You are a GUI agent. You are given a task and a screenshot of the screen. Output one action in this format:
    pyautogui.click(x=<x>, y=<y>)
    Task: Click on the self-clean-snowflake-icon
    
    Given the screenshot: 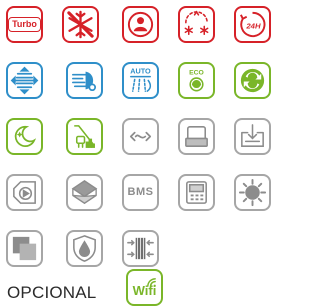 What is the action you would take?
    pyautogui.click(x=196, y=24)
    